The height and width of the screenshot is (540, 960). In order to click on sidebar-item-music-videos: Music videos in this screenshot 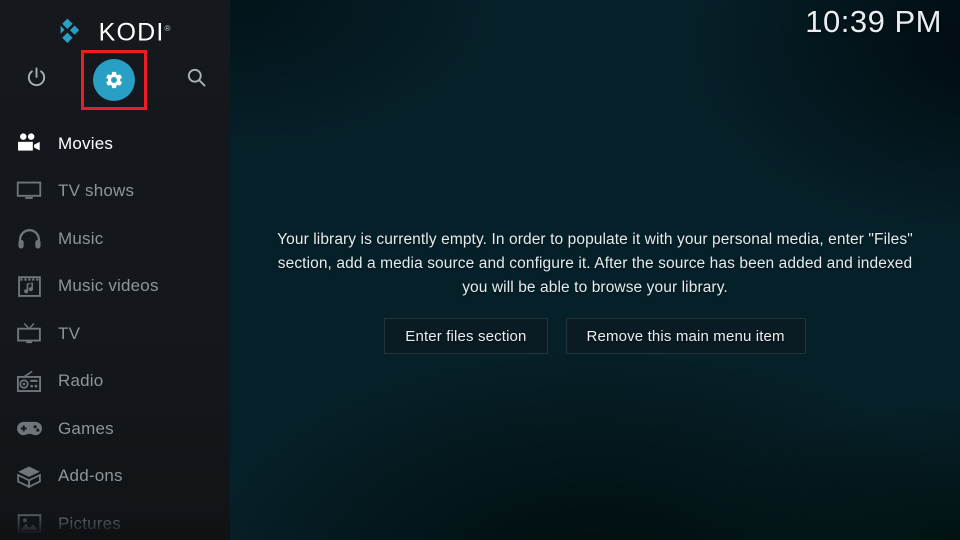, I will do `click(115, 287)`.